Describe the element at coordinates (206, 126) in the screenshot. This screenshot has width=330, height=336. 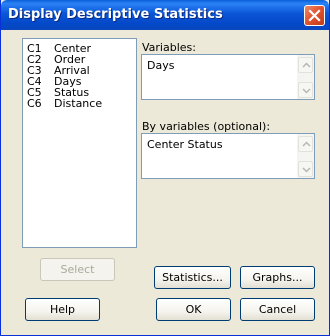
I see `by-variables-label: By variables (optional):` at that location.